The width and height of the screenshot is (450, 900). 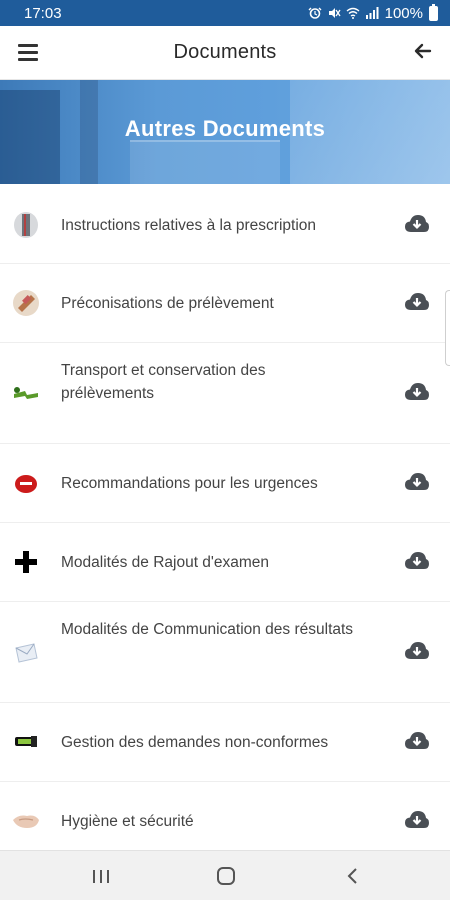 I want to click on status-bar: 17:03 100%, so click(x=225, y=13).